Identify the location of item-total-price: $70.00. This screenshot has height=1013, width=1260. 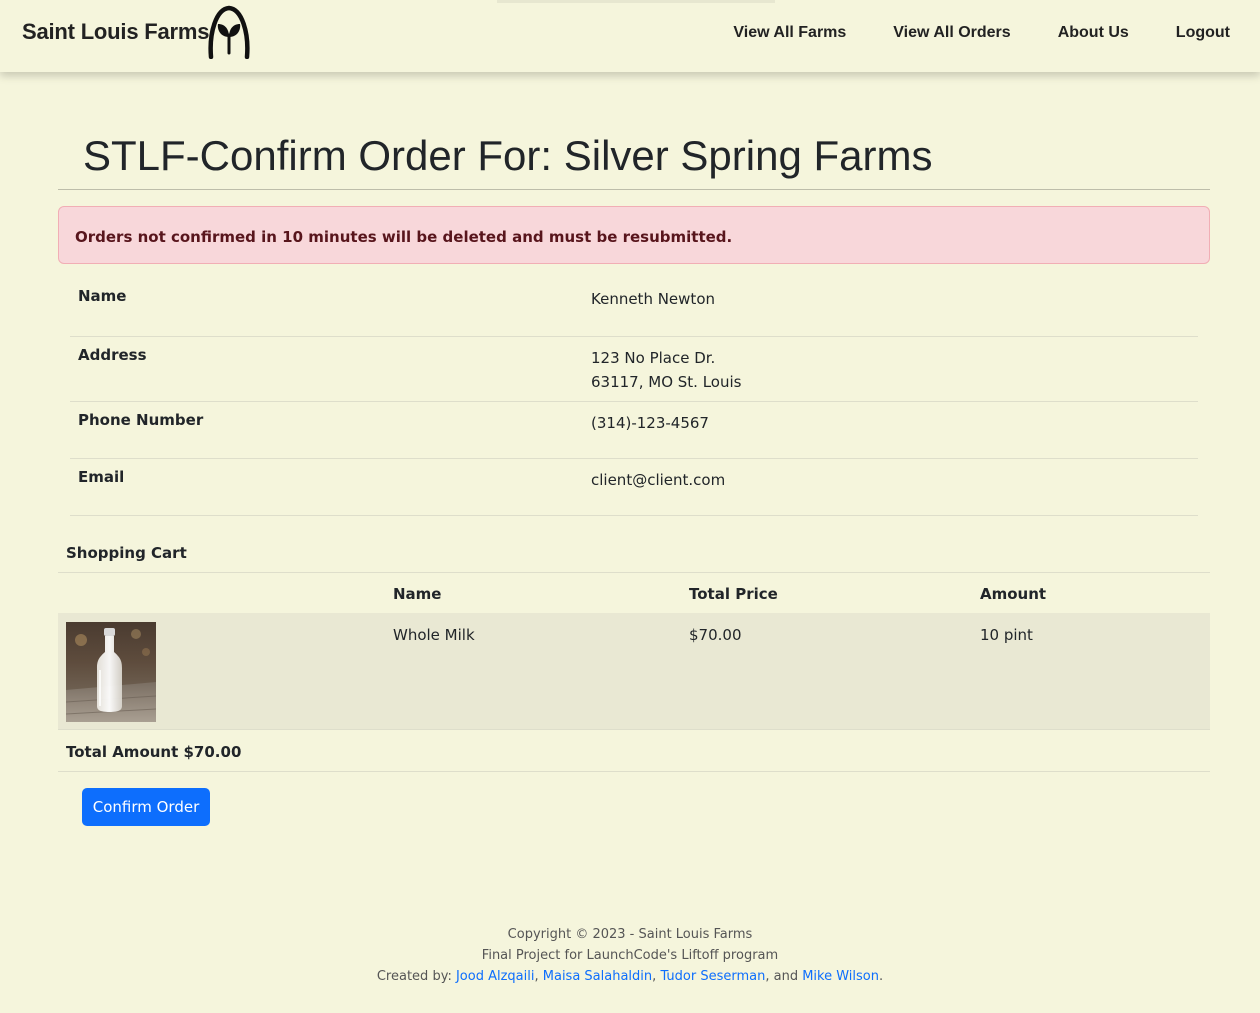
(715, 635).